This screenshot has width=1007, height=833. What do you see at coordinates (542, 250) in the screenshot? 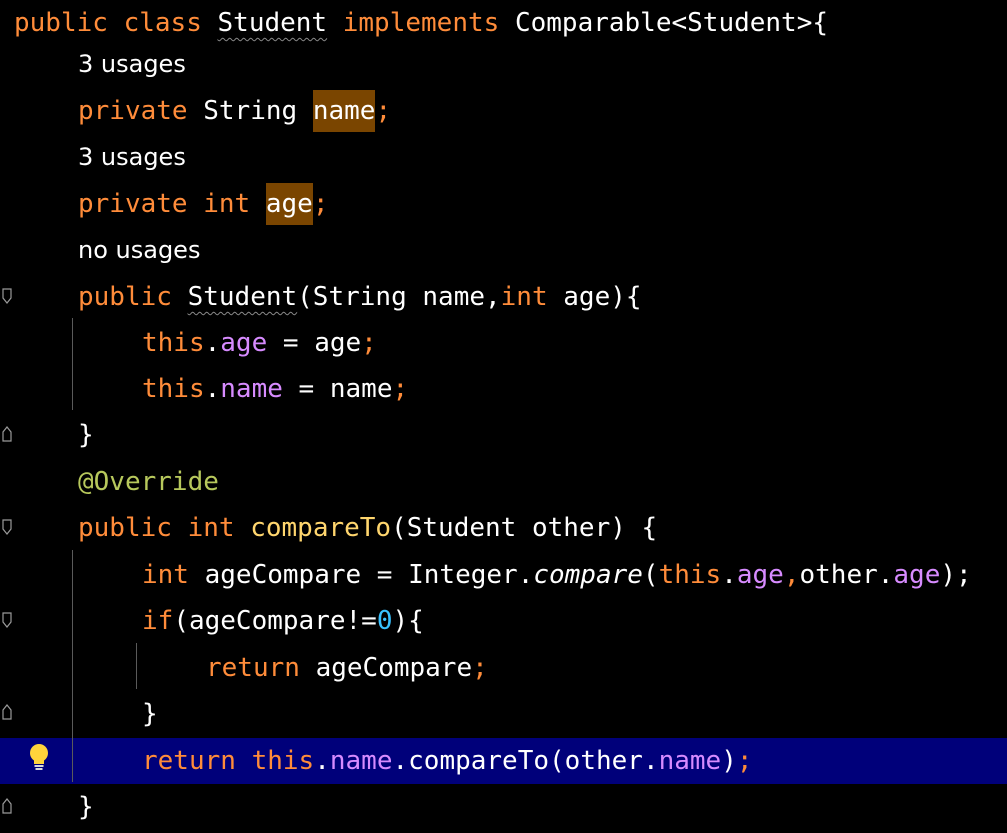
I see `inlay-hint-line: no usages` at bounding box center [542, 250].